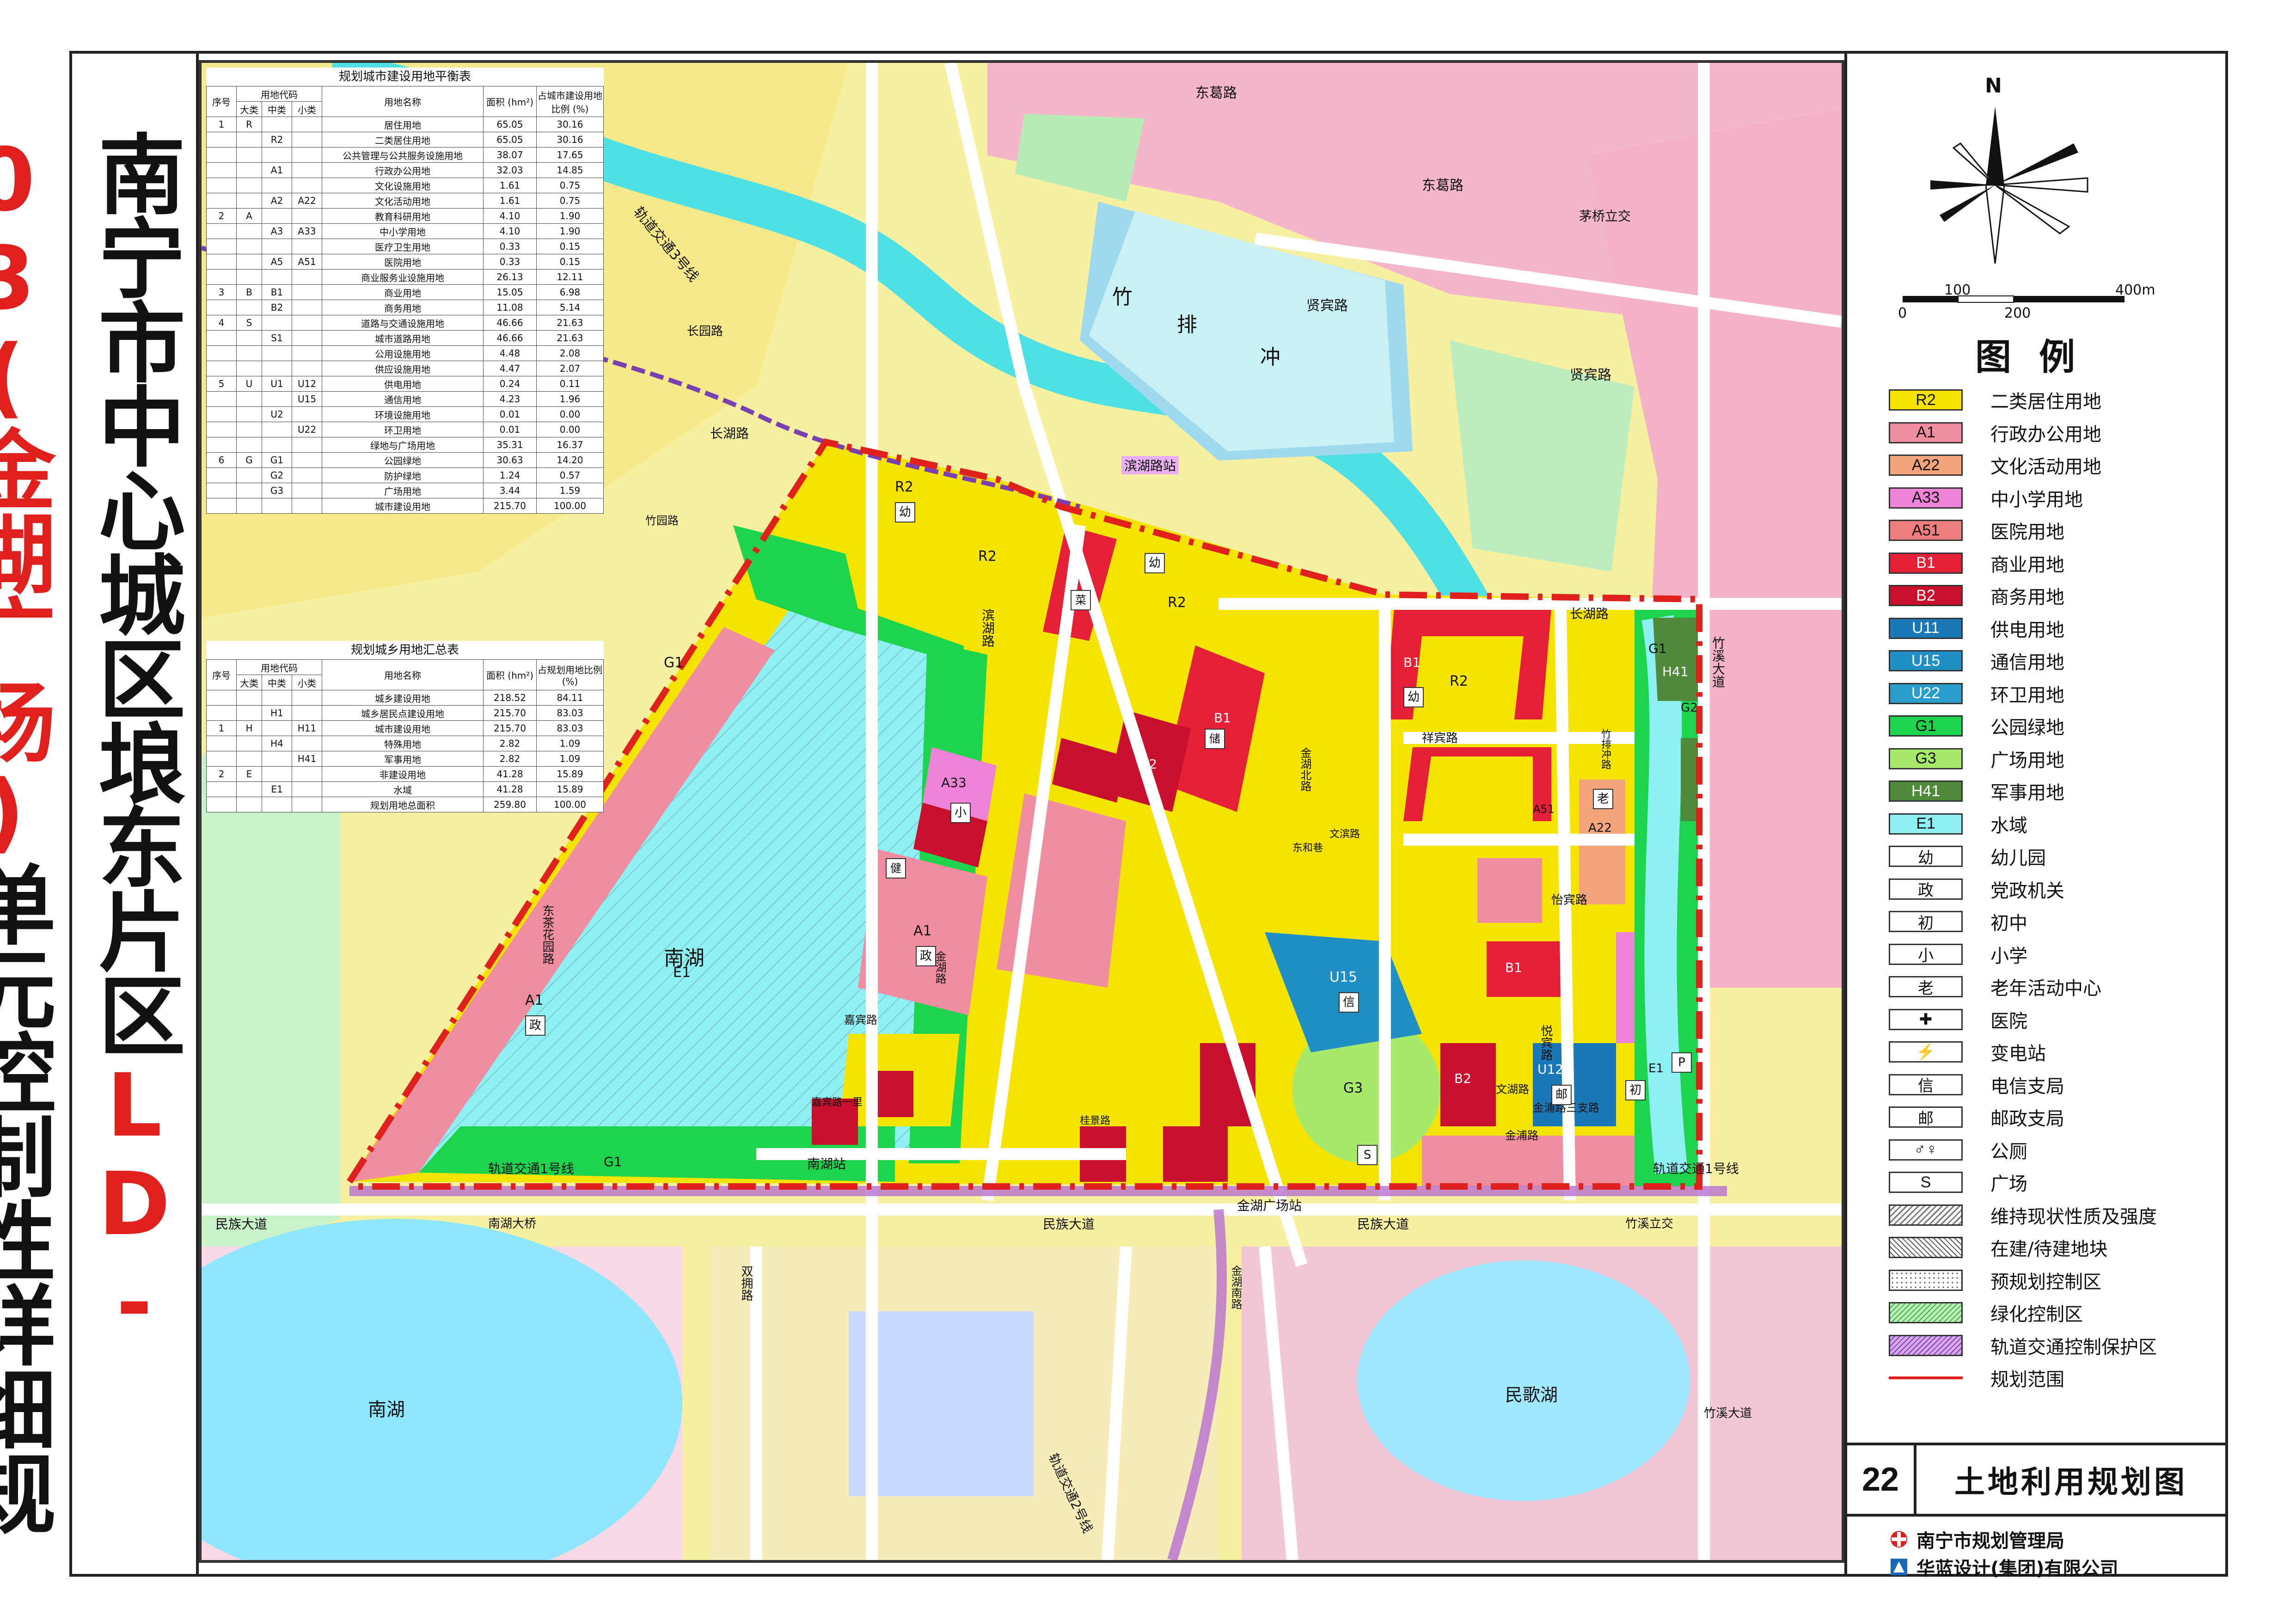  Describe the element at coordinates (1269, 1205) in the screenshot. I see `station-label: 金湖广场站` at that location.